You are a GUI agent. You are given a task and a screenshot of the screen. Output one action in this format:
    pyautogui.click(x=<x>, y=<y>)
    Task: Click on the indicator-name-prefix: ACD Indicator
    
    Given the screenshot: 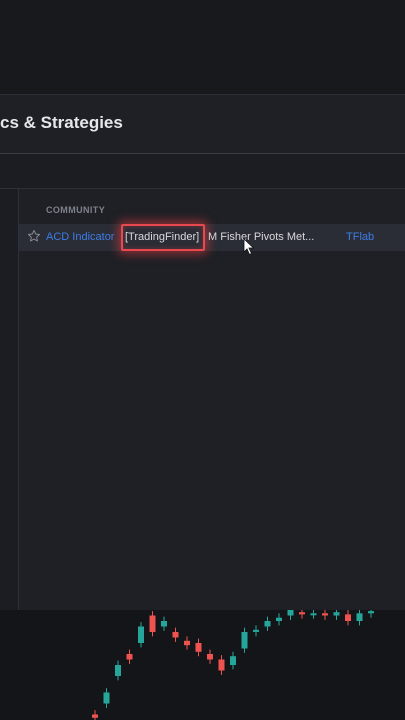 What is the action you would take?
    pyautogui.click(x=80, y=237)
    